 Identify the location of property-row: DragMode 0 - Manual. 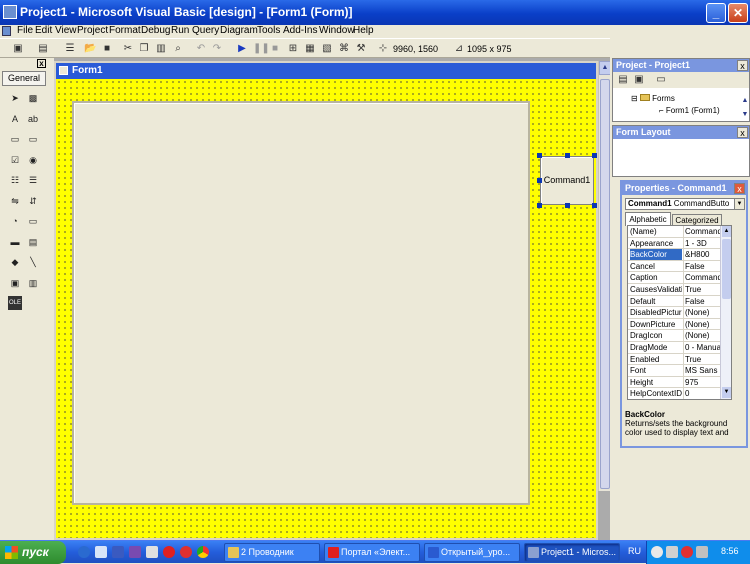
(679, 348).